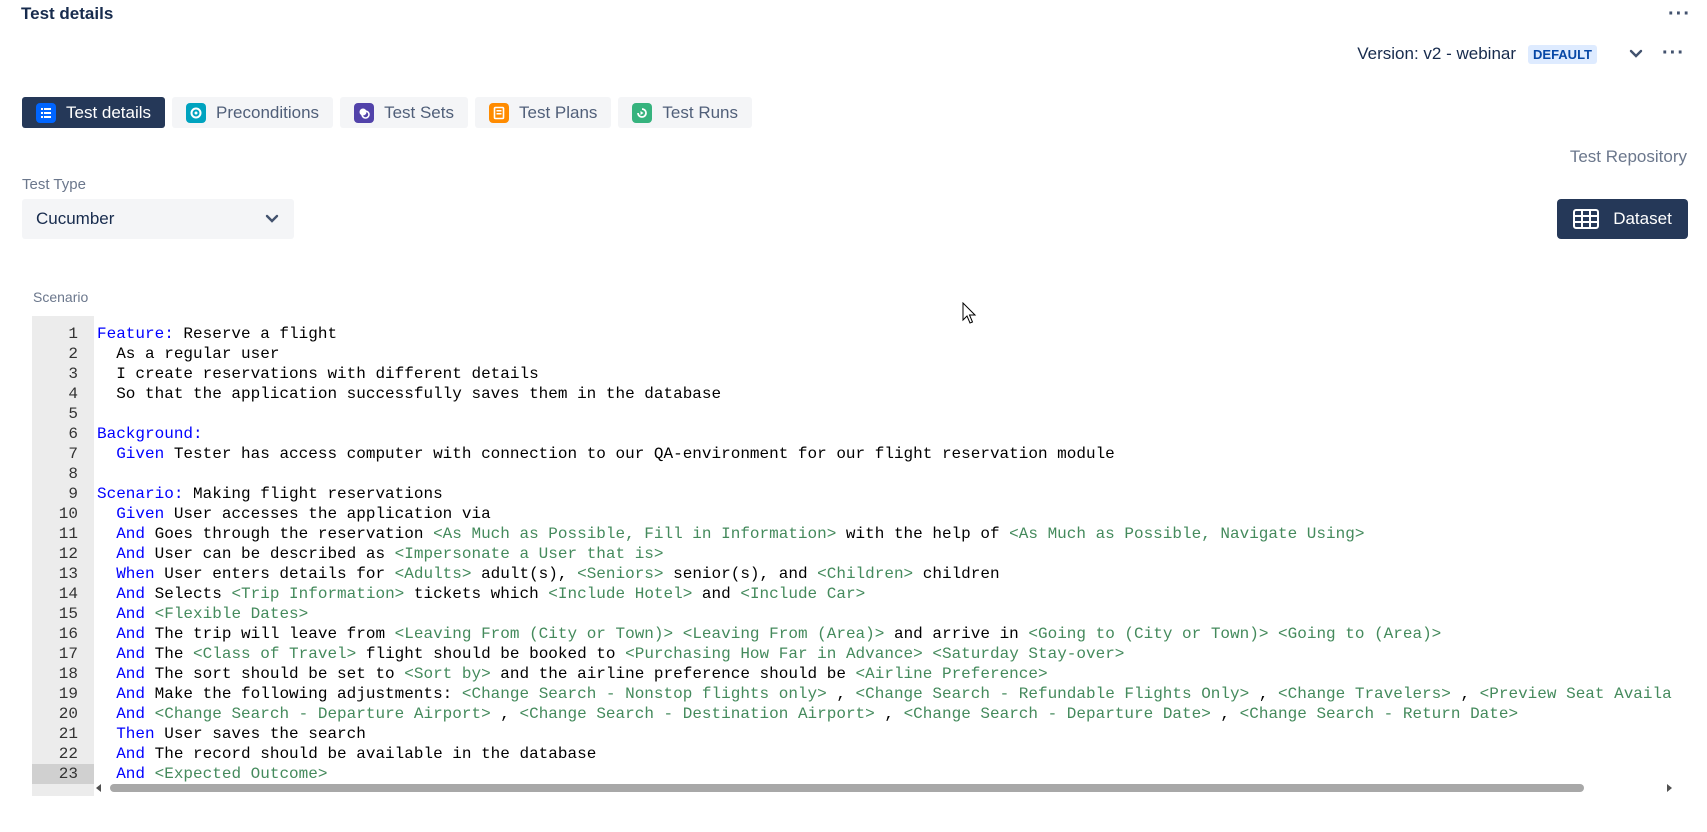 The width and height of the screenshot is (1707, 832). What do you see at coordinates (99, 788) in the screenshot?
I see `scroll-left-arrow-icon` at bounding box center [99, 788].